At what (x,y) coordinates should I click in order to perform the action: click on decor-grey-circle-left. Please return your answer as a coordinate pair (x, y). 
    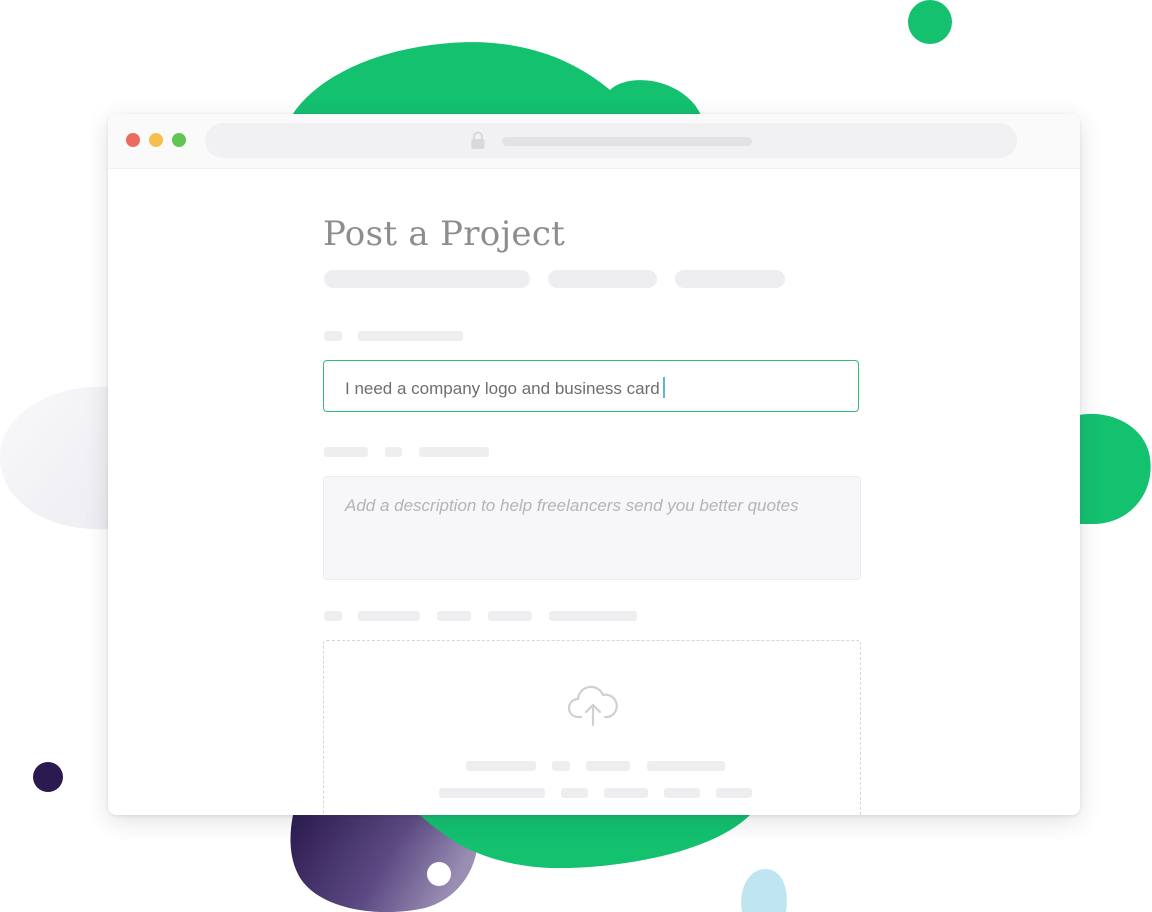
    Looking at the image, I should click on (56, 458).